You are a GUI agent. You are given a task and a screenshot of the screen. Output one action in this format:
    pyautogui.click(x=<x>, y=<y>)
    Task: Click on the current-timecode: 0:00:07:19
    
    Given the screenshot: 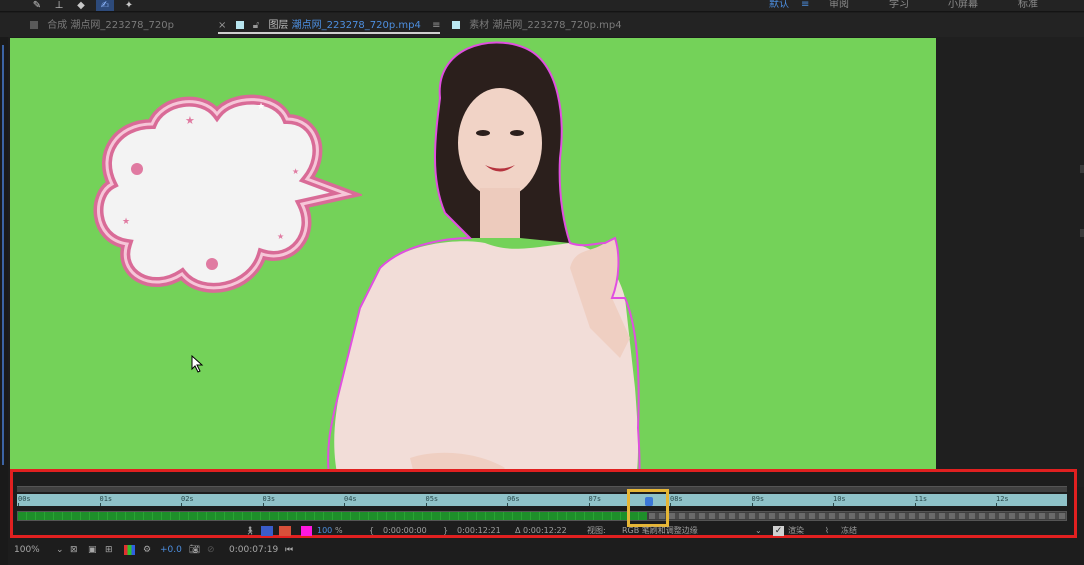 What is the action you would take?
    pyautogui.click(x=253, y=550)
    